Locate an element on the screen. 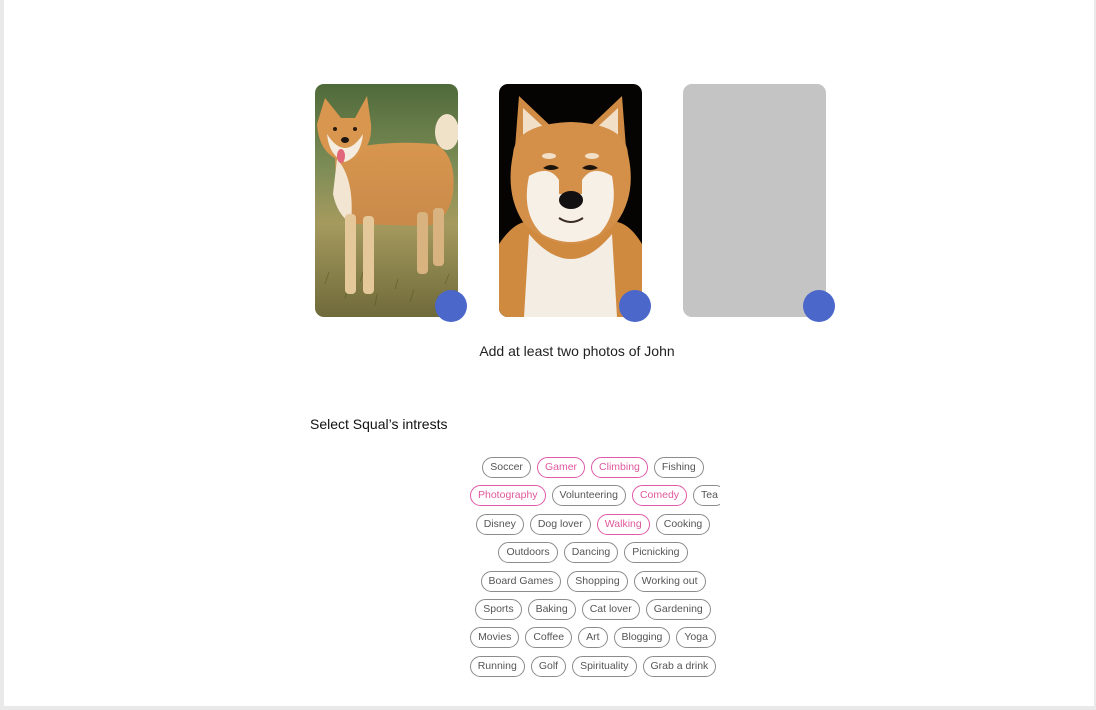  interest-chip: Picnicking is located at coordinates (656, 553).